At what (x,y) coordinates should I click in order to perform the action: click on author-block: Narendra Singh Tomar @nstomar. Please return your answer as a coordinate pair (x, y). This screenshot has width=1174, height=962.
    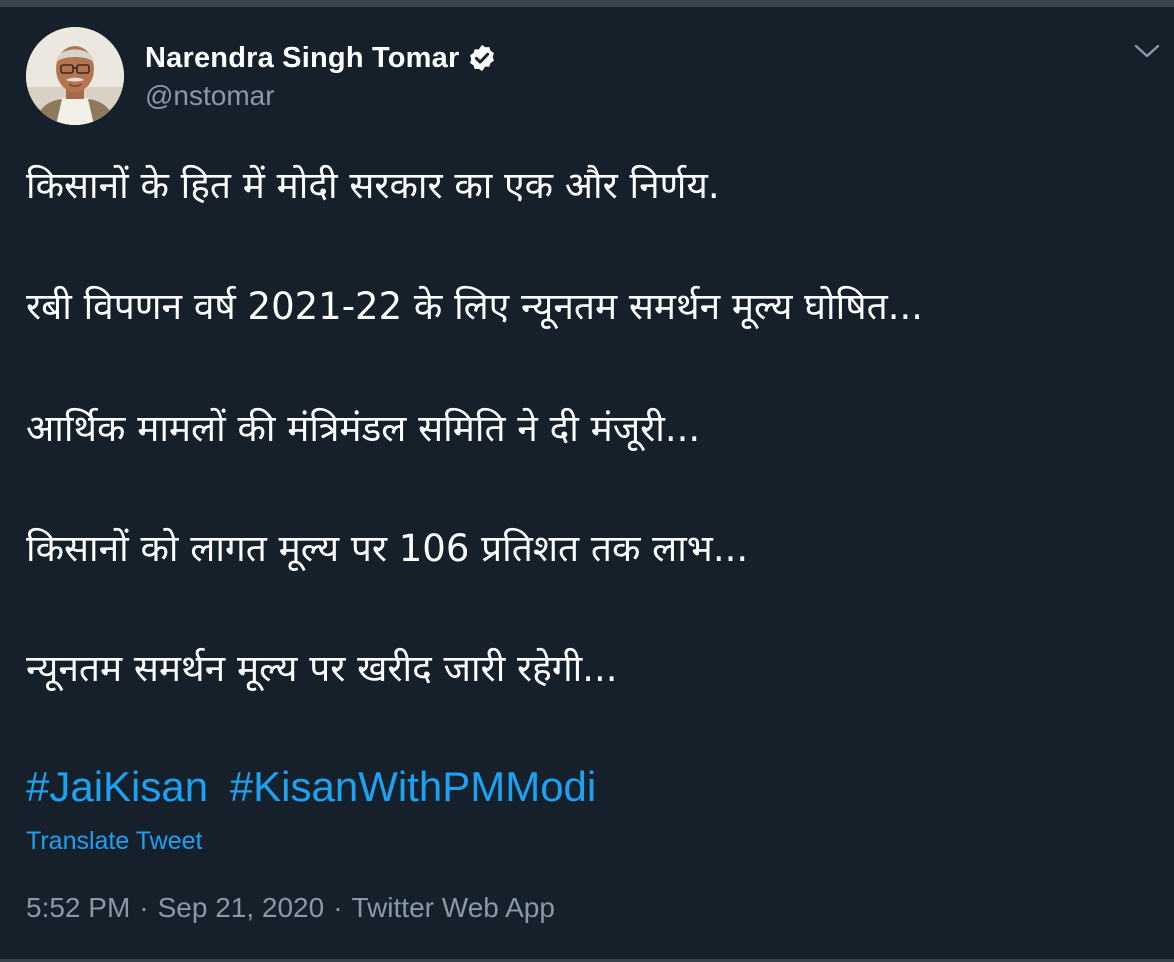
    Looking at the image, I should click on (321, 75).